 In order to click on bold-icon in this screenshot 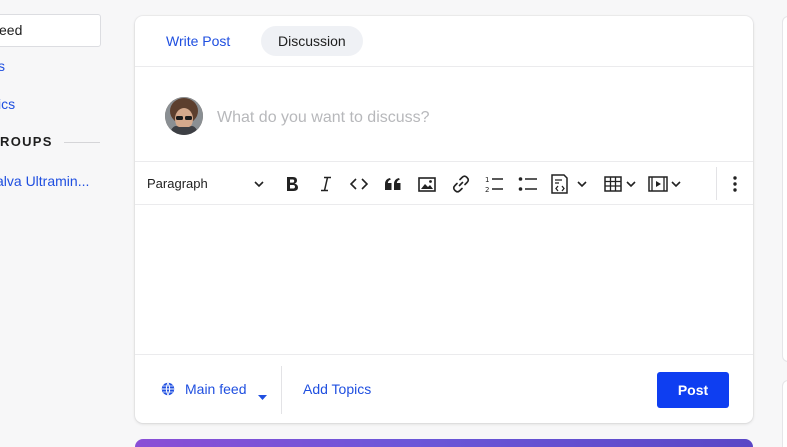, I will do `click(292, 184)`.